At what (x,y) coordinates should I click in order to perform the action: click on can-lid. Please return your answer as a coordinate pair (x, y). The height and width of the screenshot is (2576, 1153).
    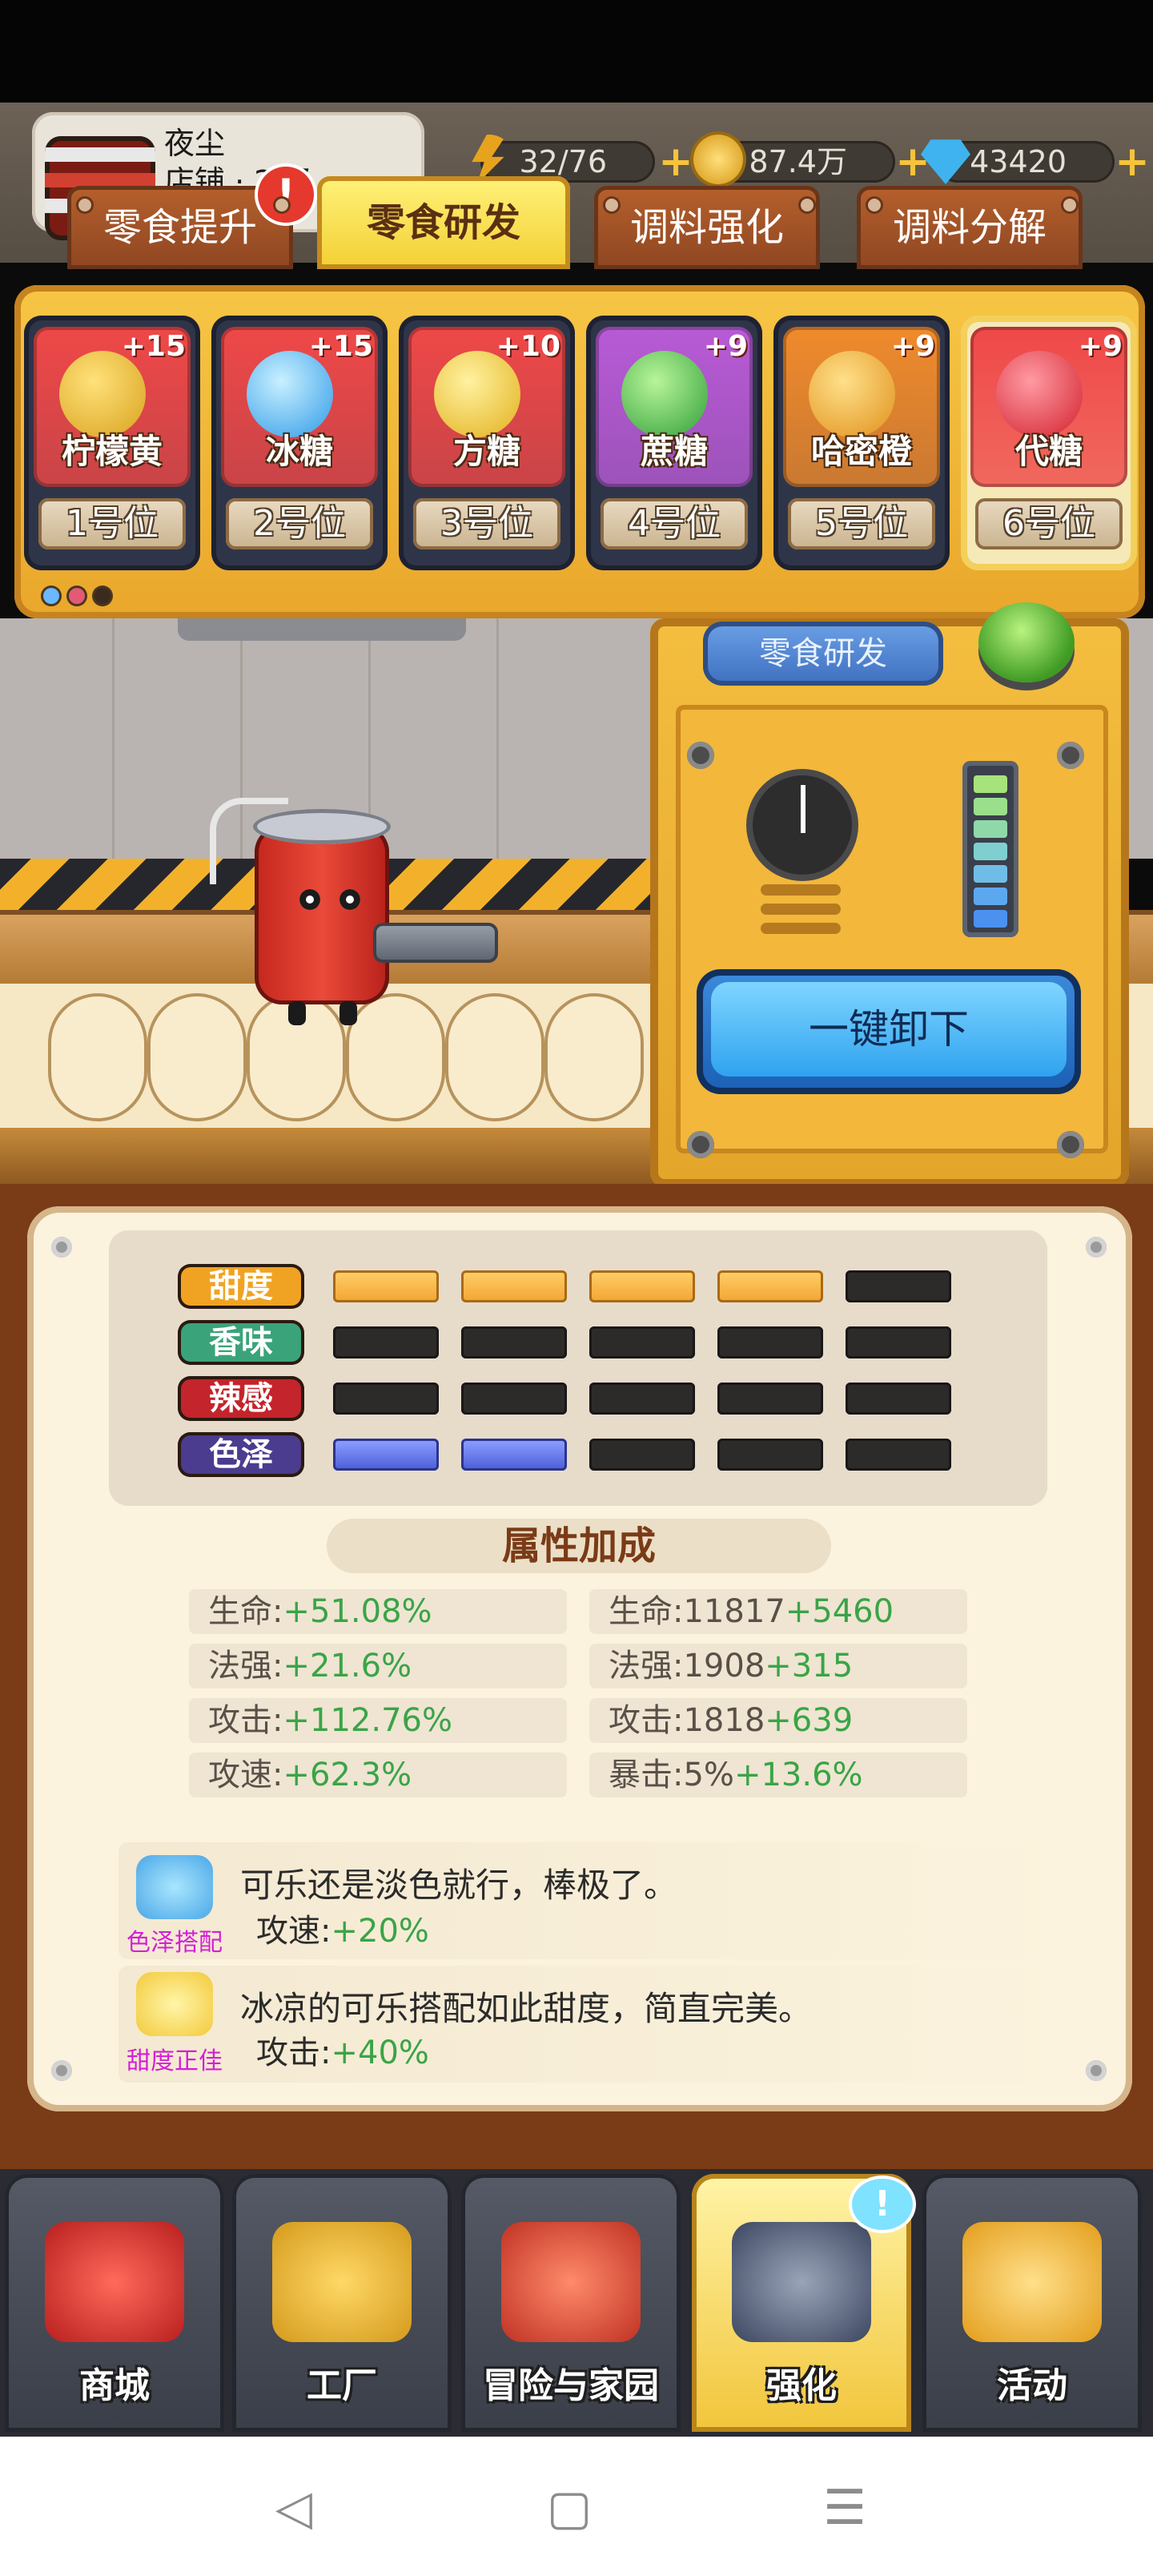
    Looking at the image, I should click on (322, 826).